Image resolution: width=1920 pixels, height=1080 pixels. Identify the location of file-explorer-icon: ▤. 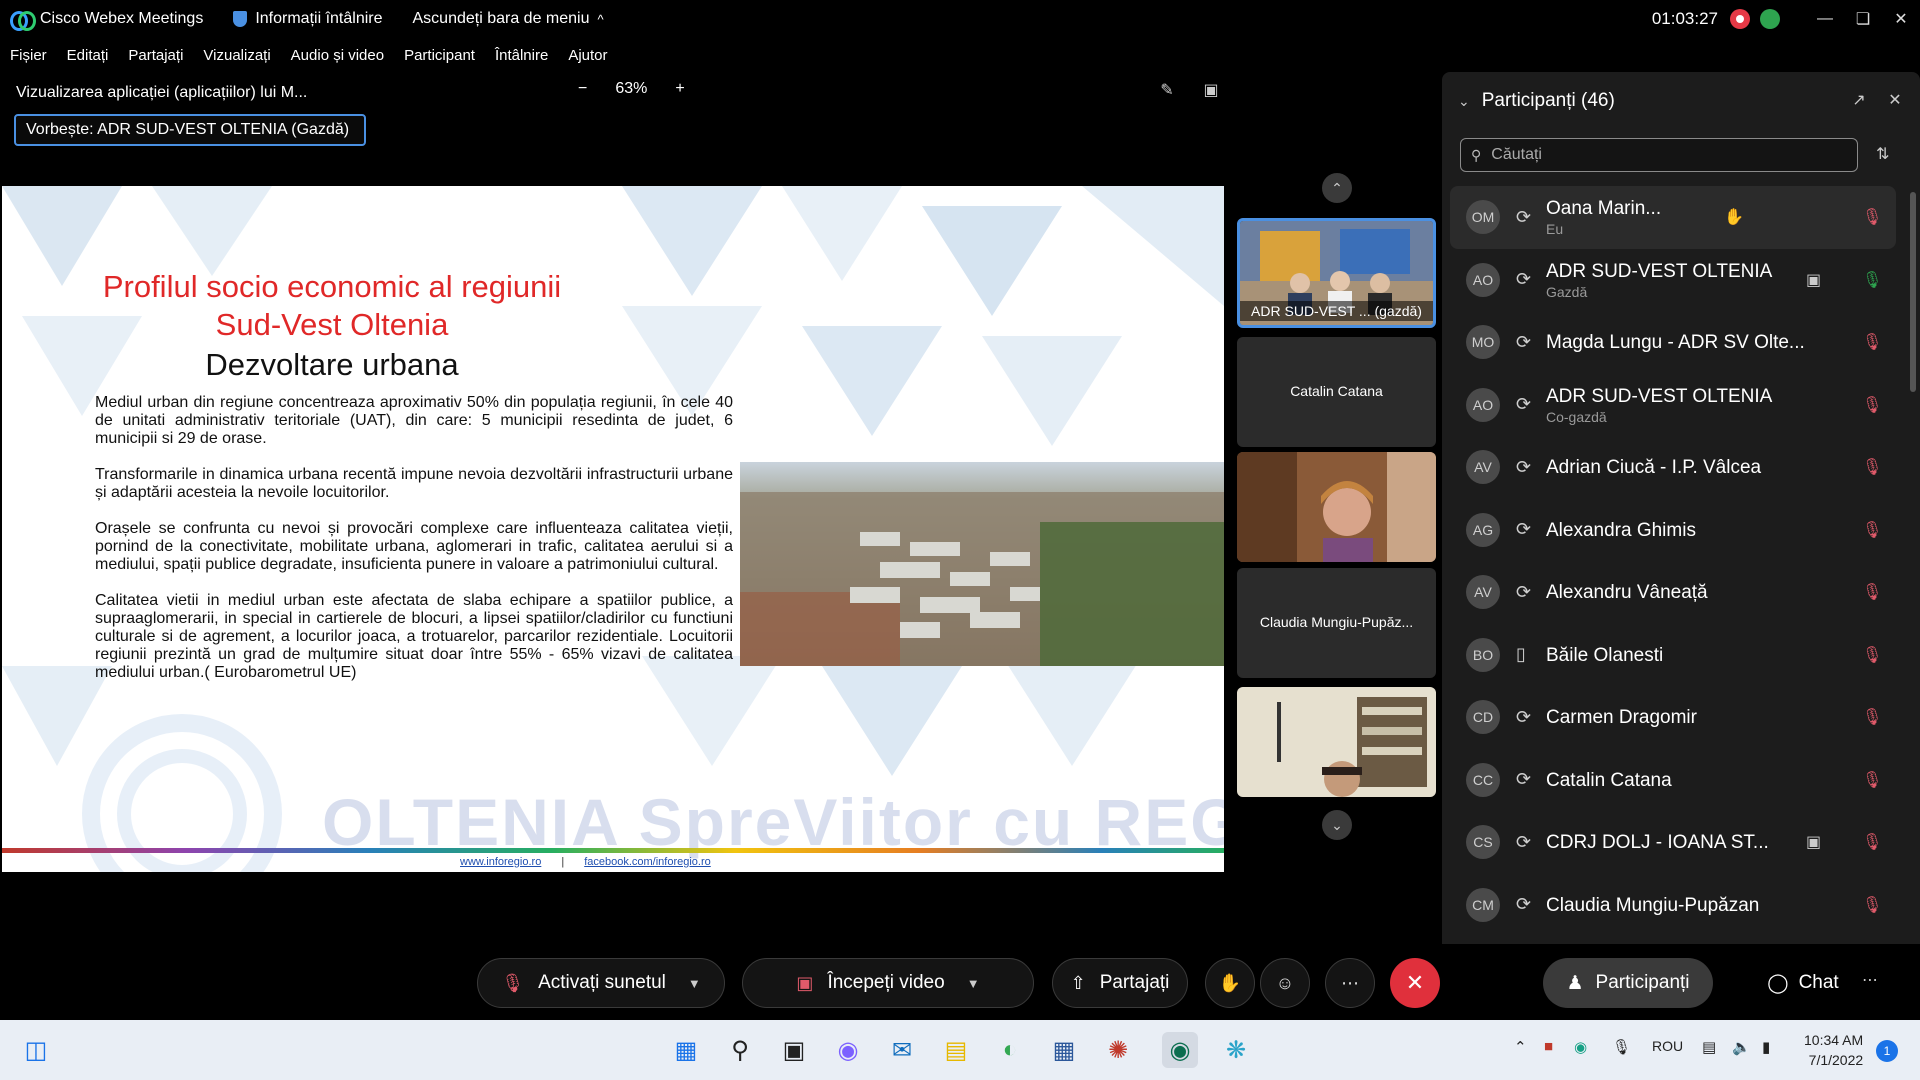
(956, 1050).